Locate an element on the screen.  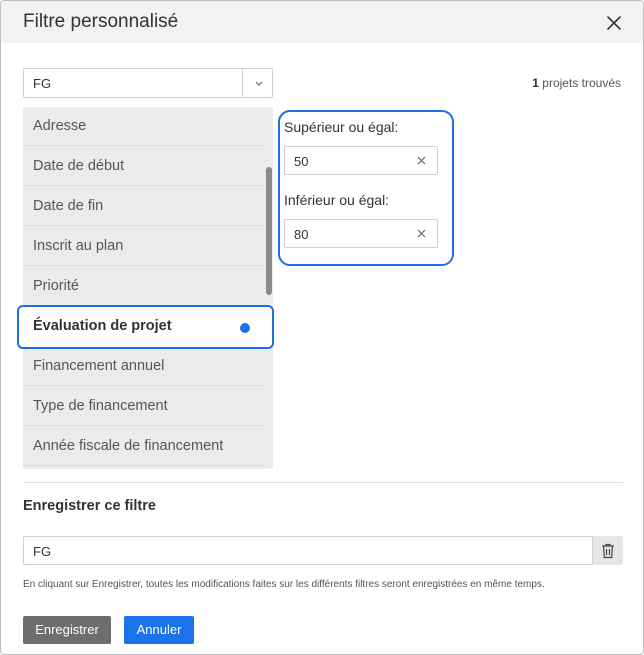
chevron-down-icon is located at coordinates (259, 83).